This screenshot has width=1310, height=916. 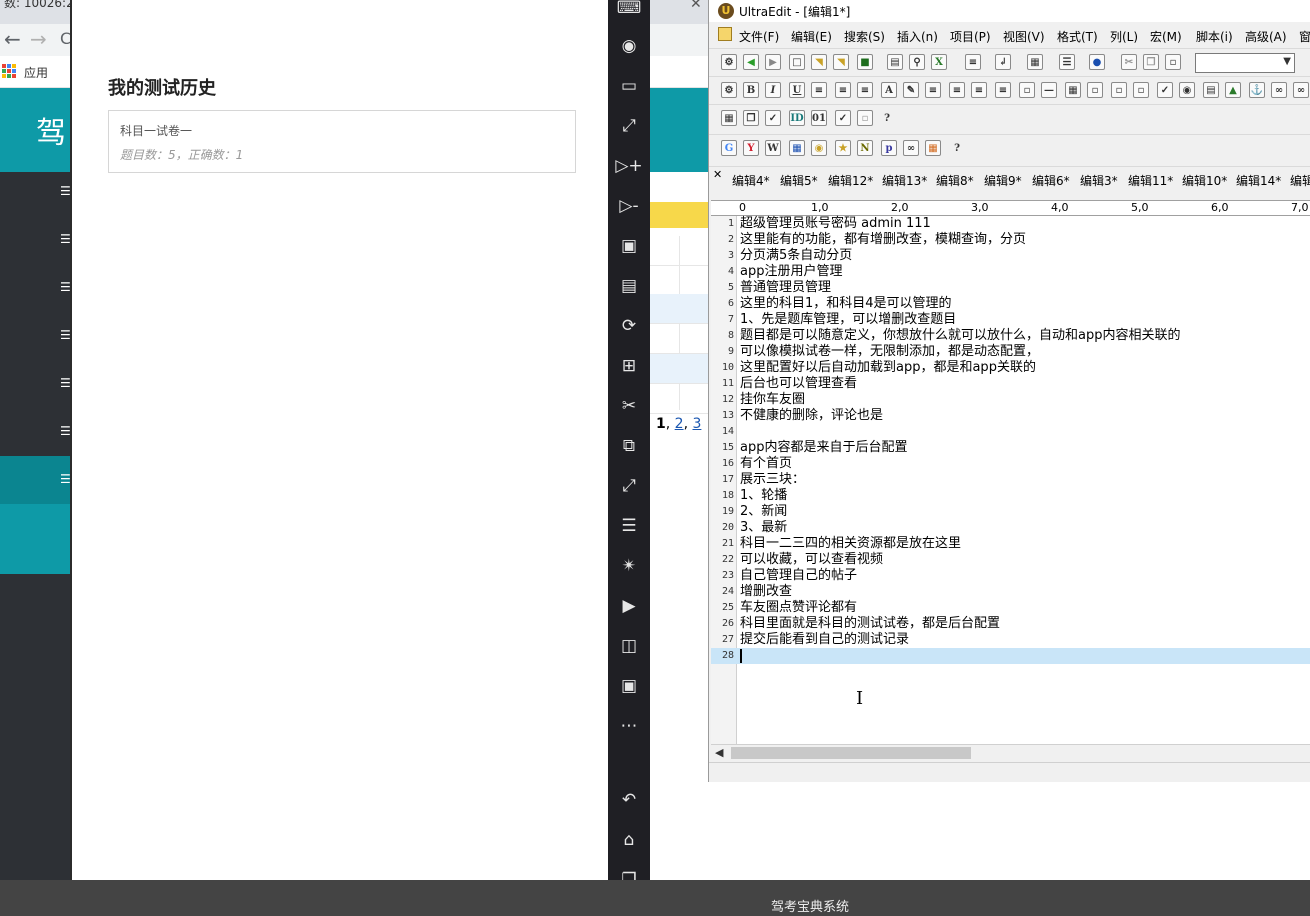 I want to click on volume-down-icon: ▷-, so click(x=629, y=206).